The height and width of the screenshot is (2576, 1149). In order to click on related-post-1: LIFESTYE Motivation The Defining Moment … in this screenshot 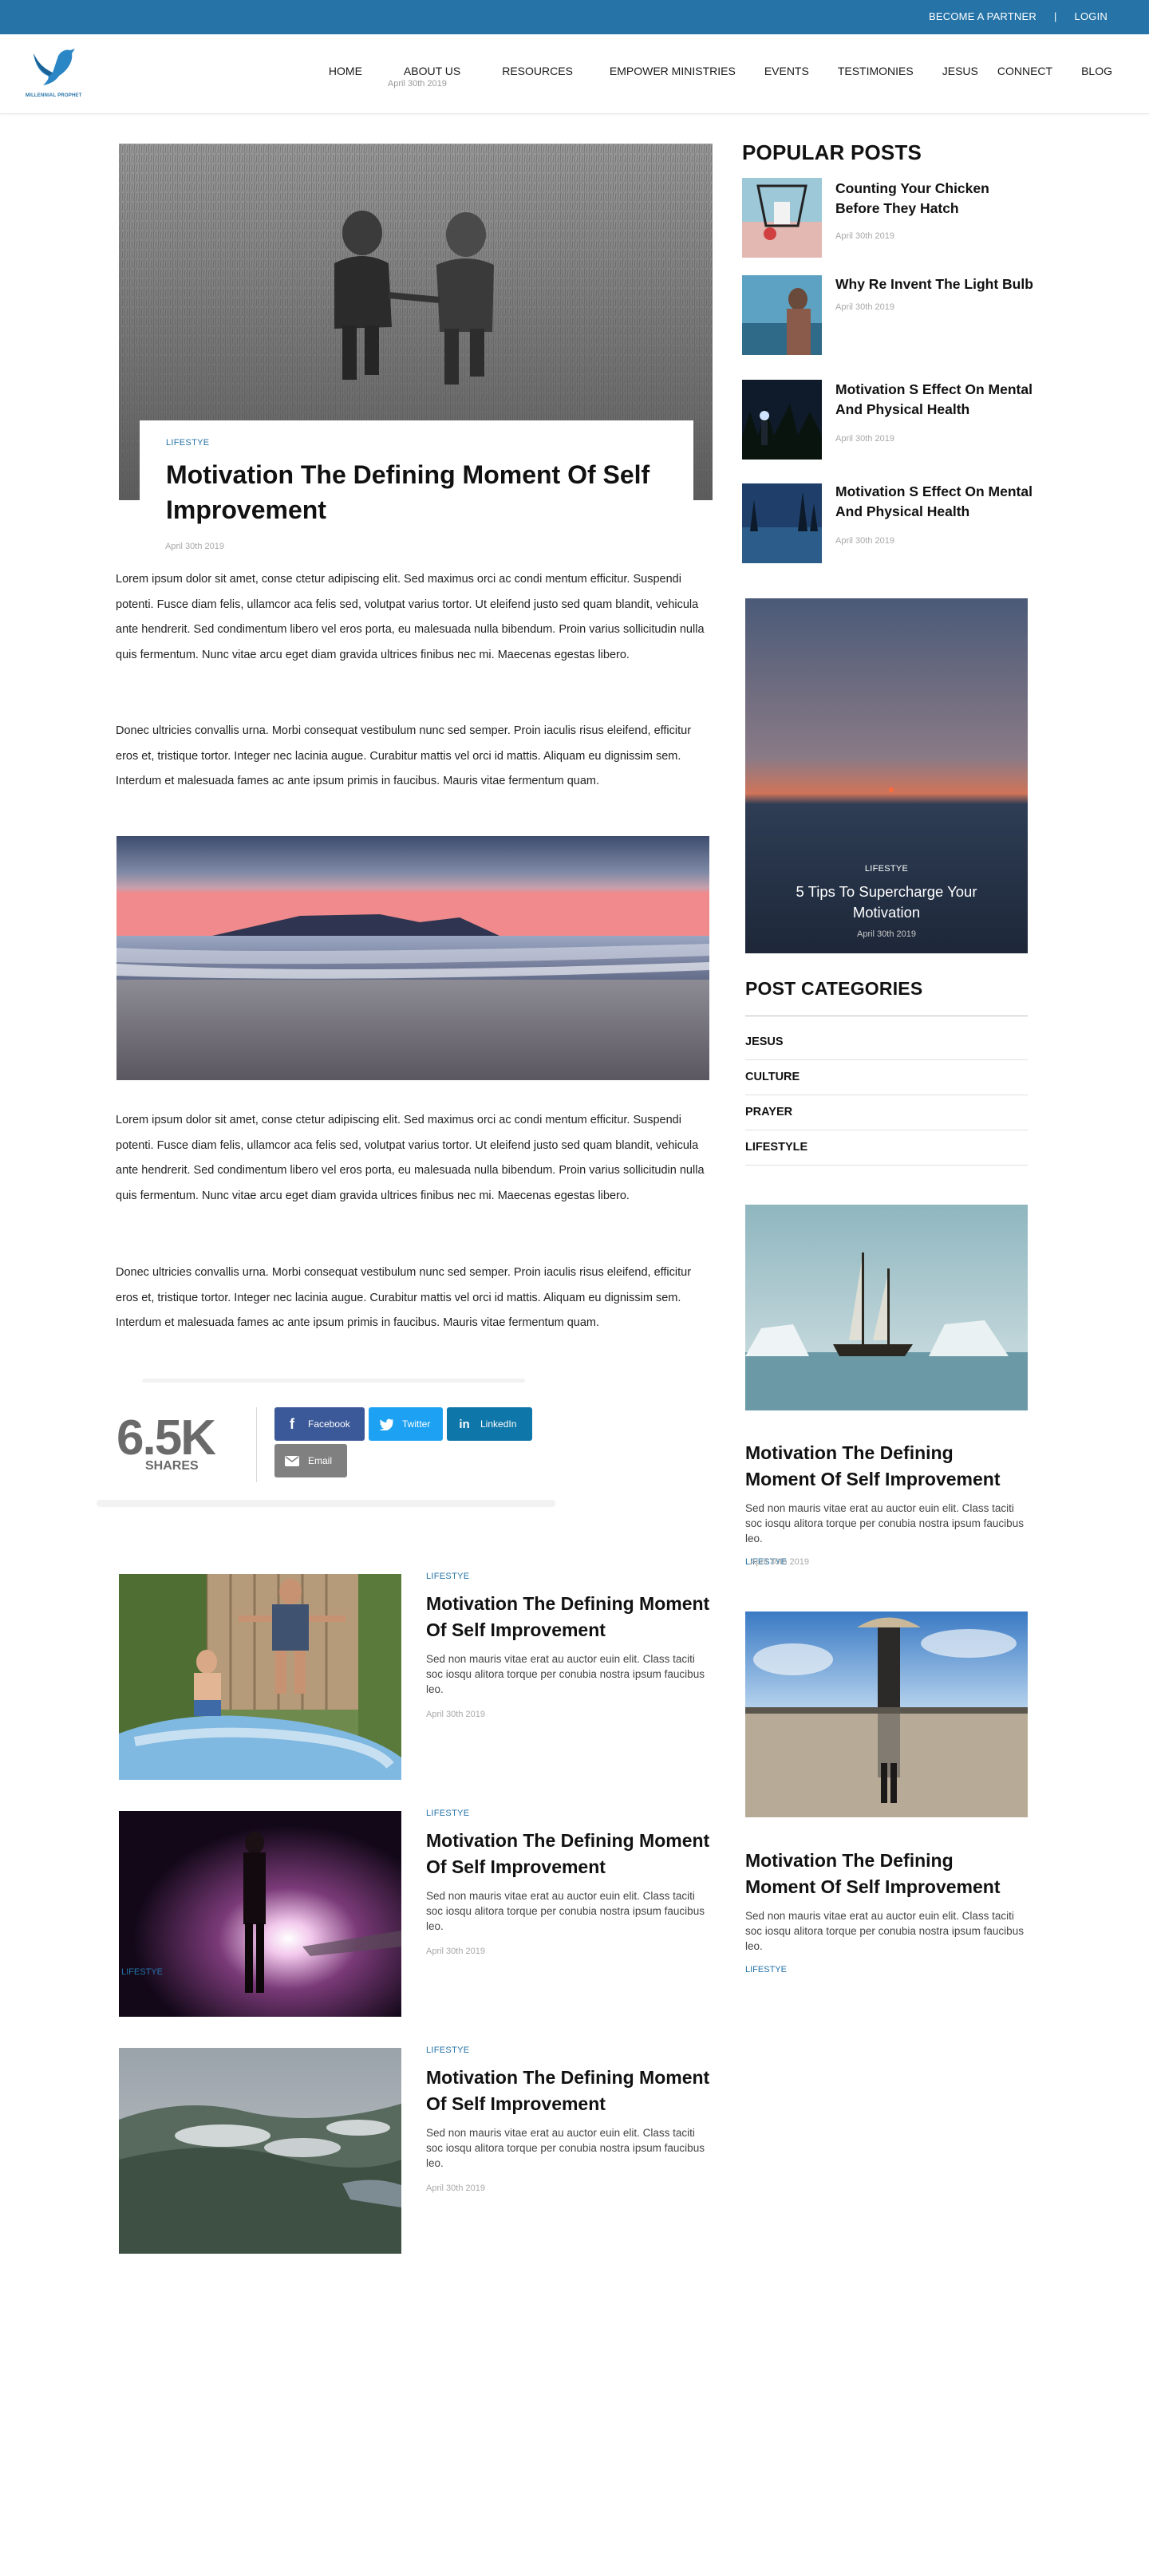, I will do `click(570, 1646)`.